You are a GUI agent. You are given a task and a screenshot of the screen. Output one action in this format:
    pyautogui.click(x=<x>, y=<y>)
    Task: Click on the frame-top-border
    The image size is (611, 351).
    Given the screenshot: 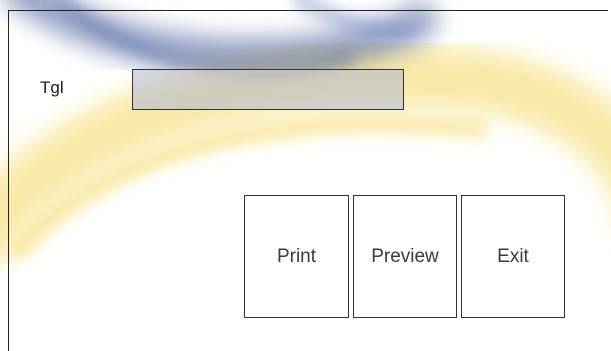 What is the action you would take?
    pyautogui.click(x=308, y=10)
    